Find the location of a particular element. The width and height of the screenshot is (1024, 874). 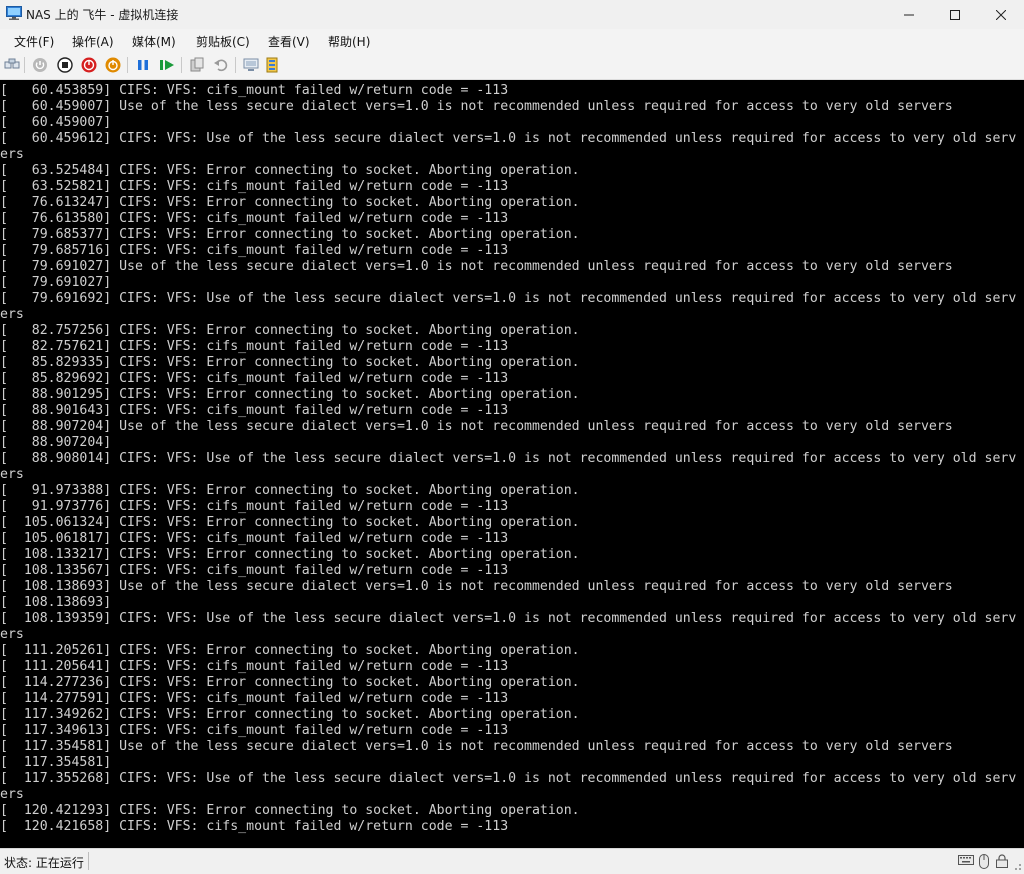

window-title: NAS 上的 飞牛 - 虚拟机连接 is located at coordinates (102, 15).